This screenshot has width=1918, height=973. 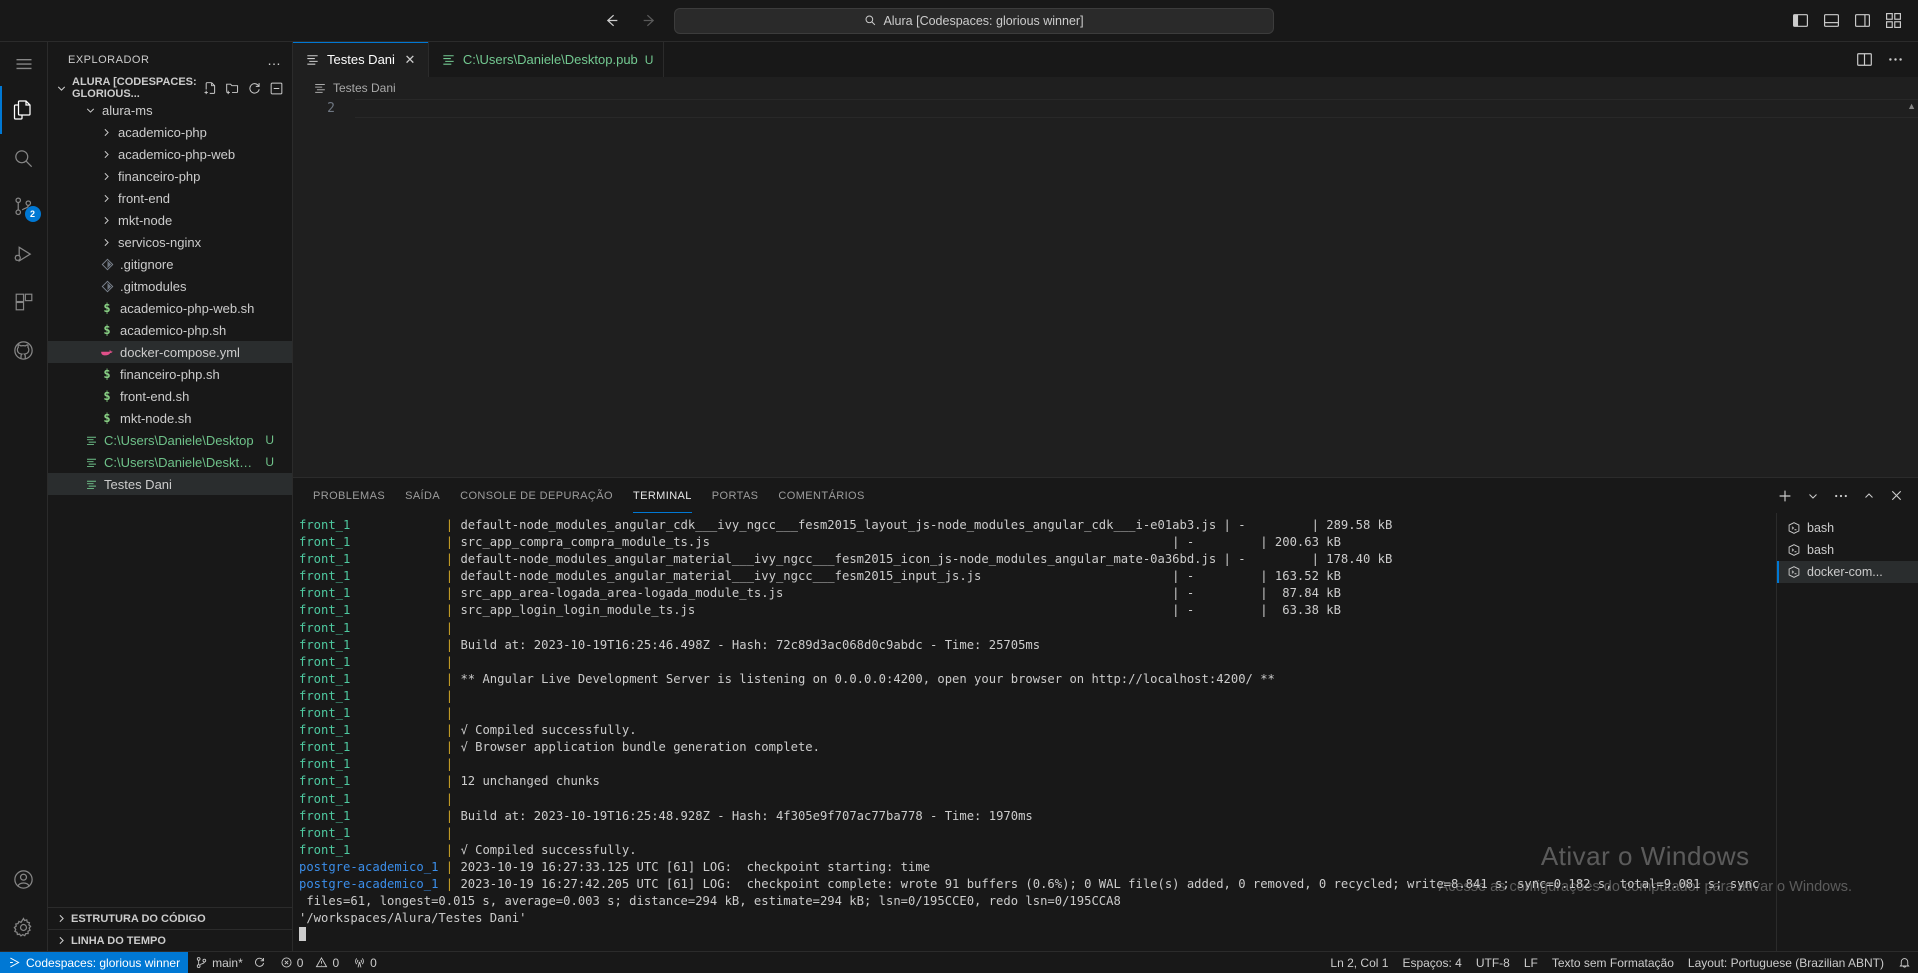 I want to click on status-remote-indicator: Codespaces: glorious winner, so click(x=94, y=962).